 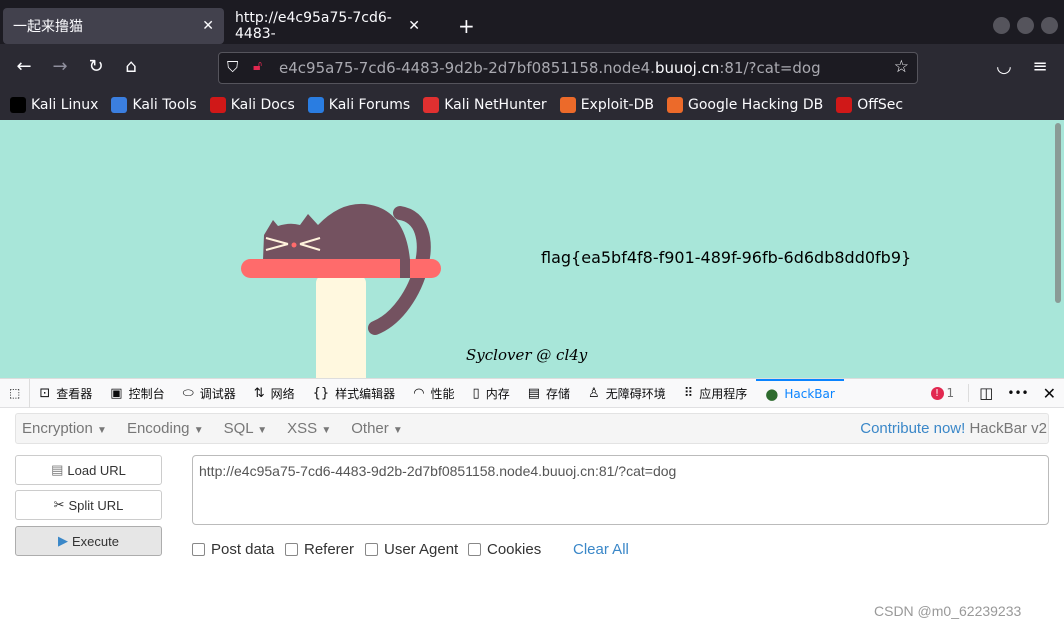 I want to click on hackbar-menu: SQL ▼, so click(x=246, y=428).